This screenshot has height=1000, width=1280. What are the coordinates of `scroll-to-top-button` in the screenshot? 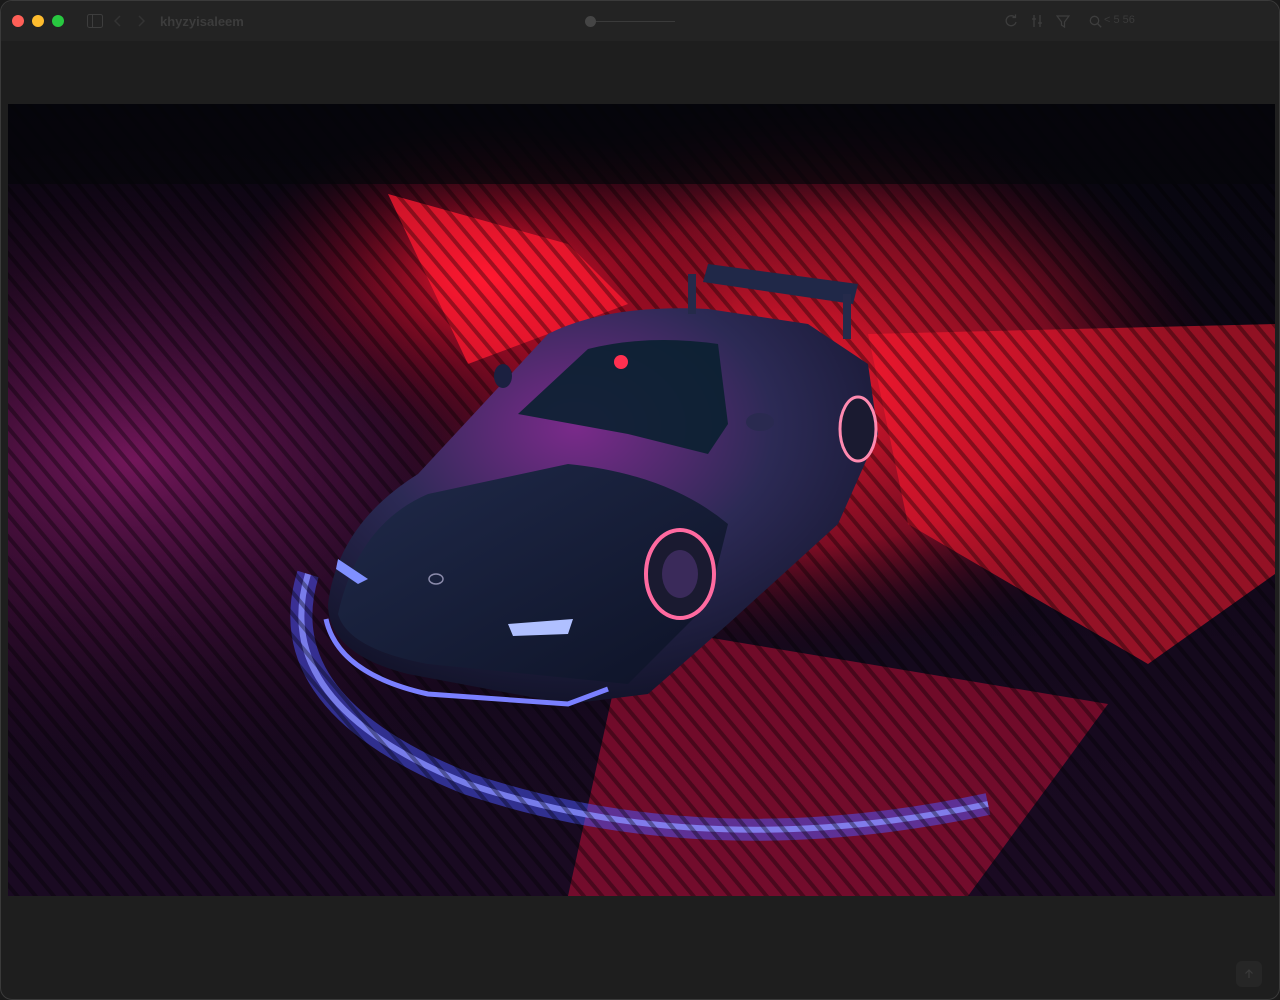 It's located at (1249, 974).